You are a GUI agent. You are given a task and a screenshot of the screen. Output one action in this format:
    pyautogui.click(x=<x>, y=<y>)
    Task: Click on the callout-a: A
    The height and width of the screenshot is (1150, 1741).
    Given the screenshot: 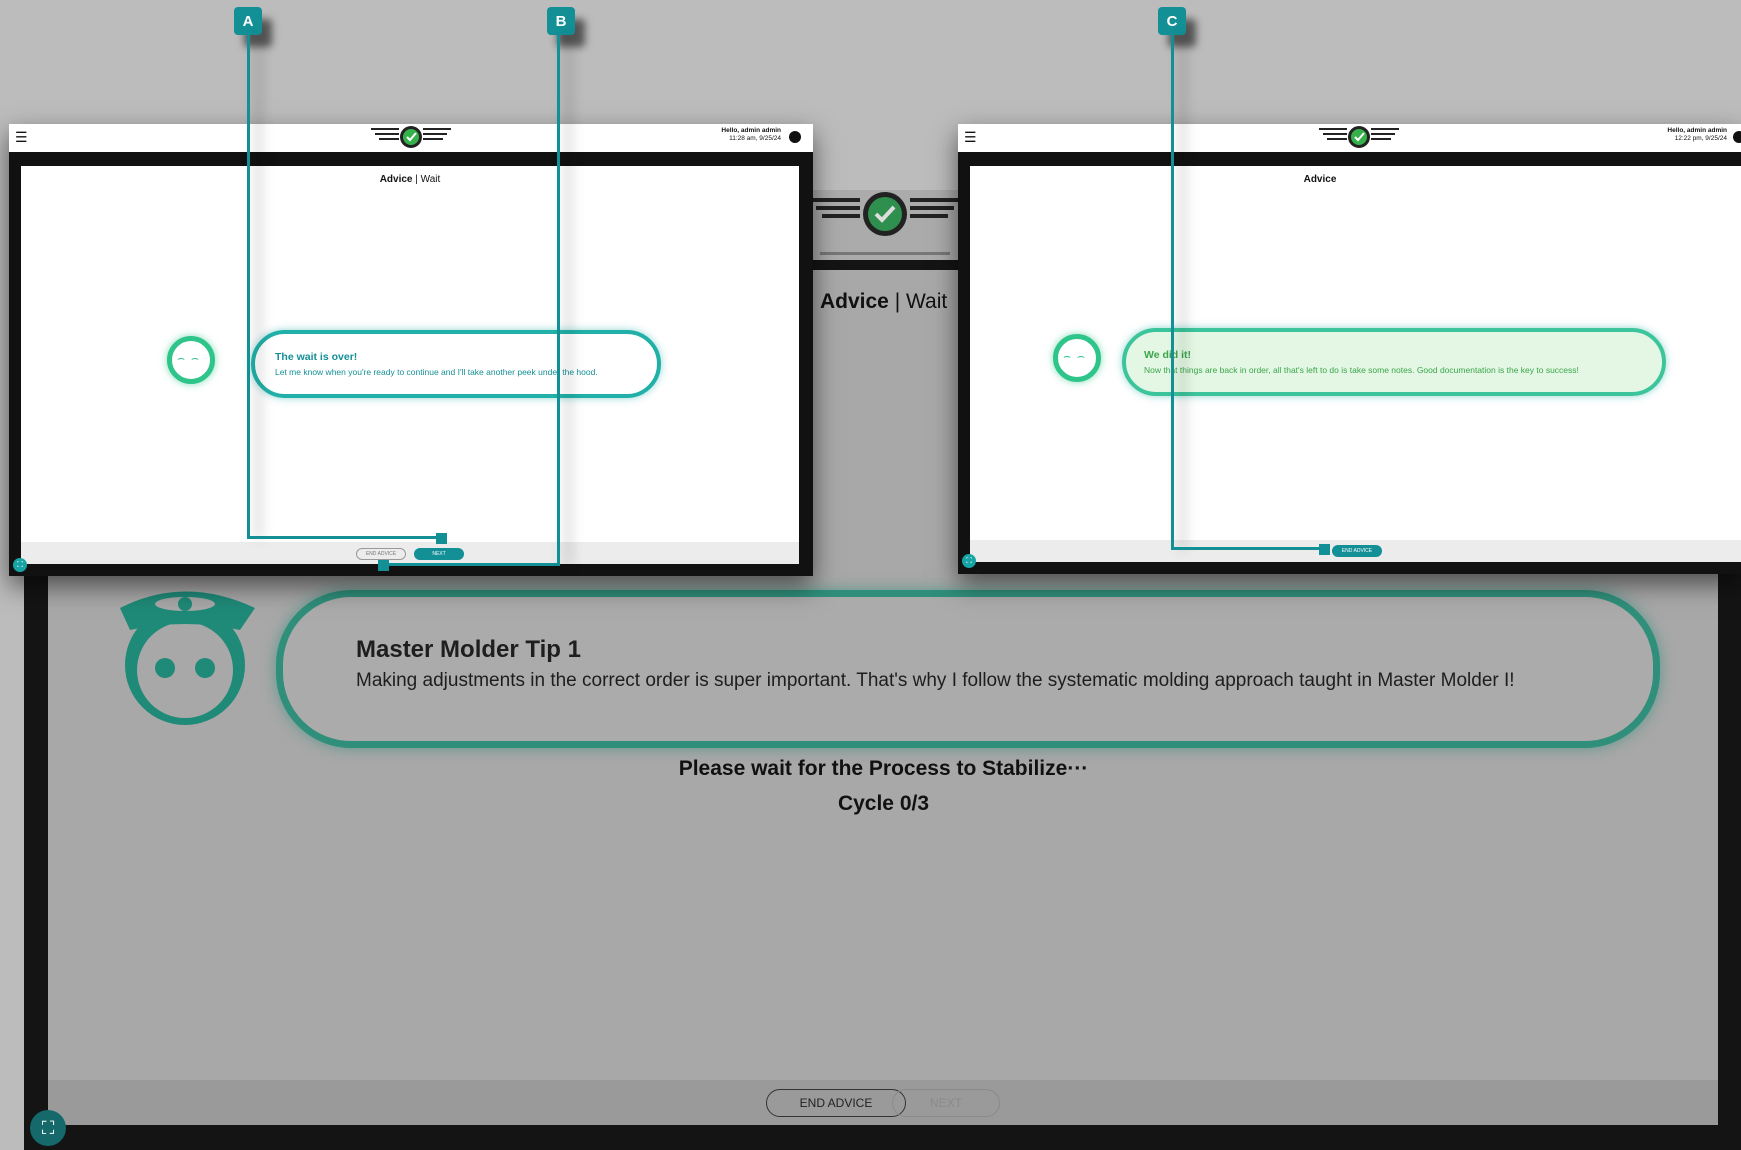 What is the action you would take?
    pyautogui.click(x=248, y=21)
    